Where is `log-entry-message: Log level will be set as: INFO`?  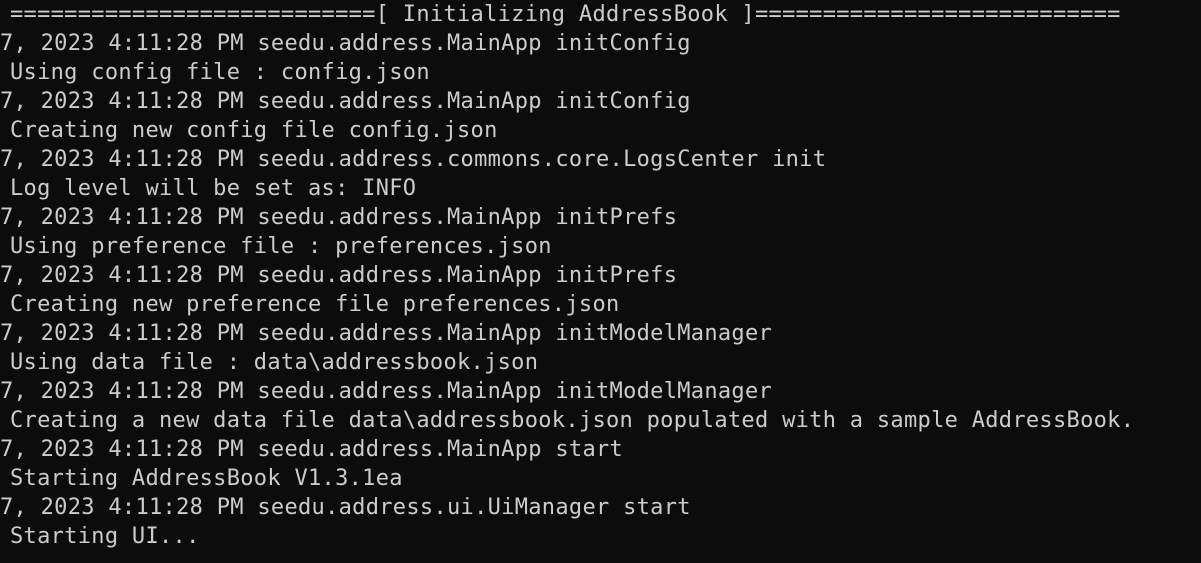
log-entry-message: Log level will be set as: INFO is located at coordinates (213, 188).